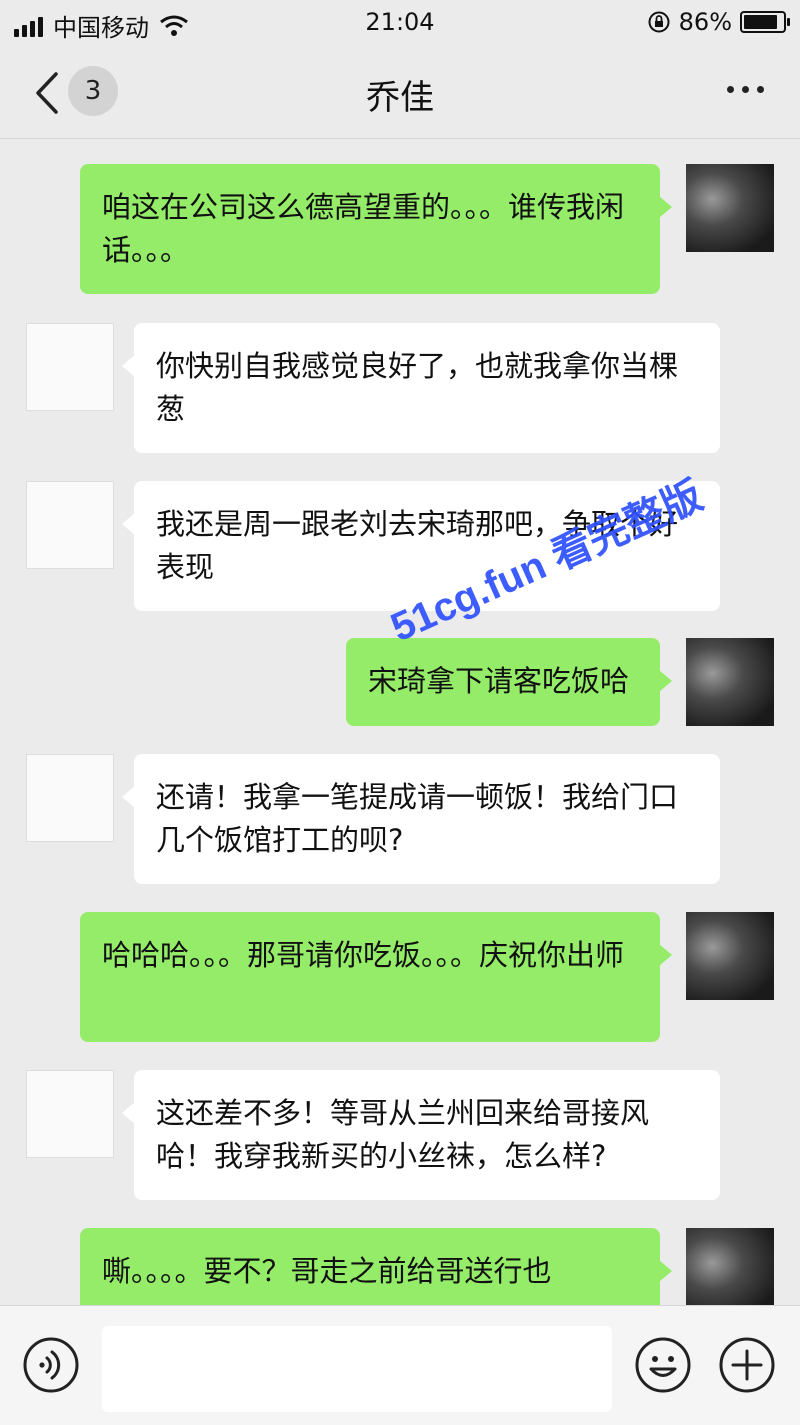 The height and width of the screenshot is (1425, 800). I want to click on message-bubble: 宋琦拿下请客吃饭哈, so click(509, 682).